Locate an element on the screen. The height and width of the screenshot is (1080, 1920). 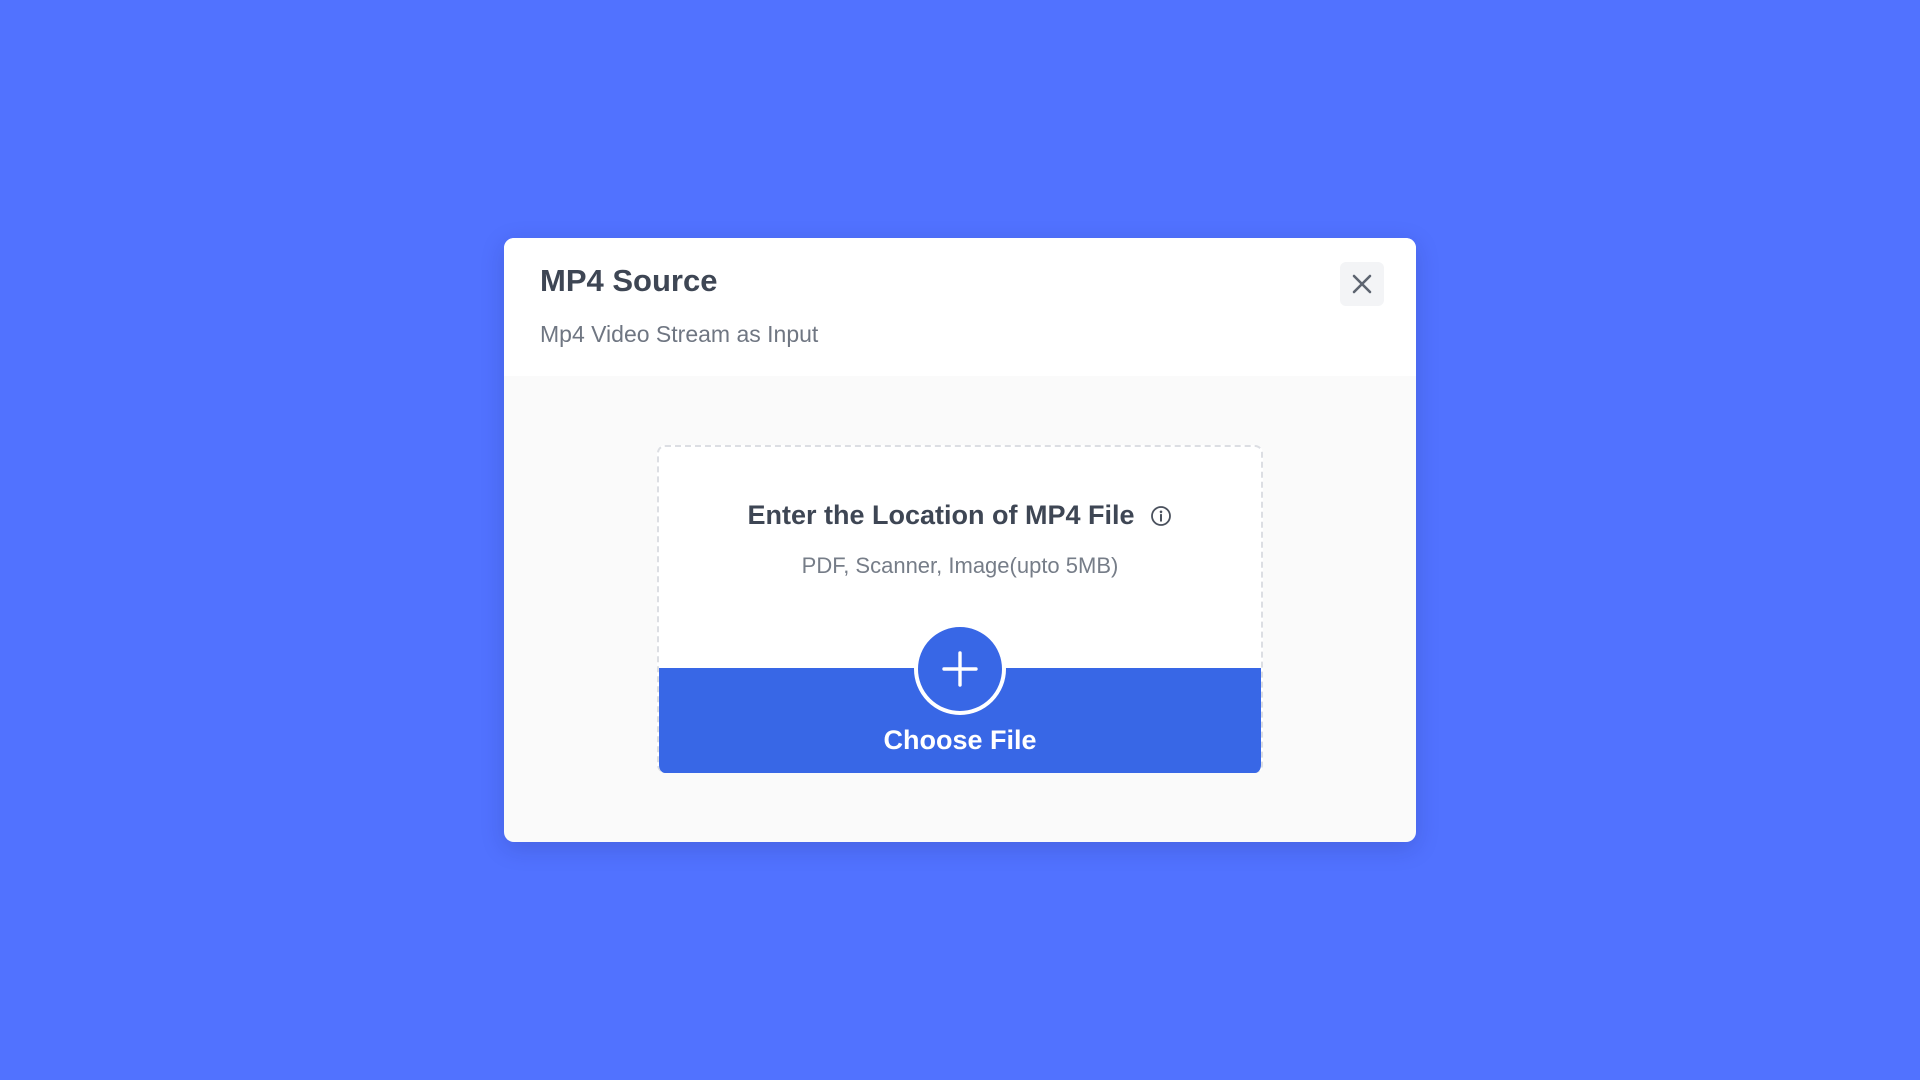
dialog-title: MP4 Source is located at coordinates (629, 280).